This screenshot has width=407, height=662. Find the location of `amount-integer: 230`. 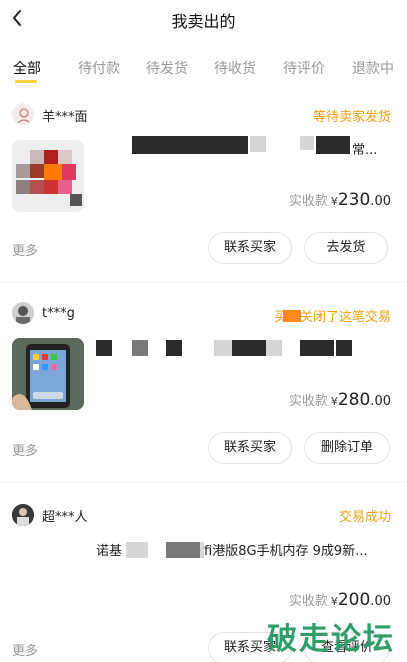

amount-integer: 230 is located at coordinates (354, 200).